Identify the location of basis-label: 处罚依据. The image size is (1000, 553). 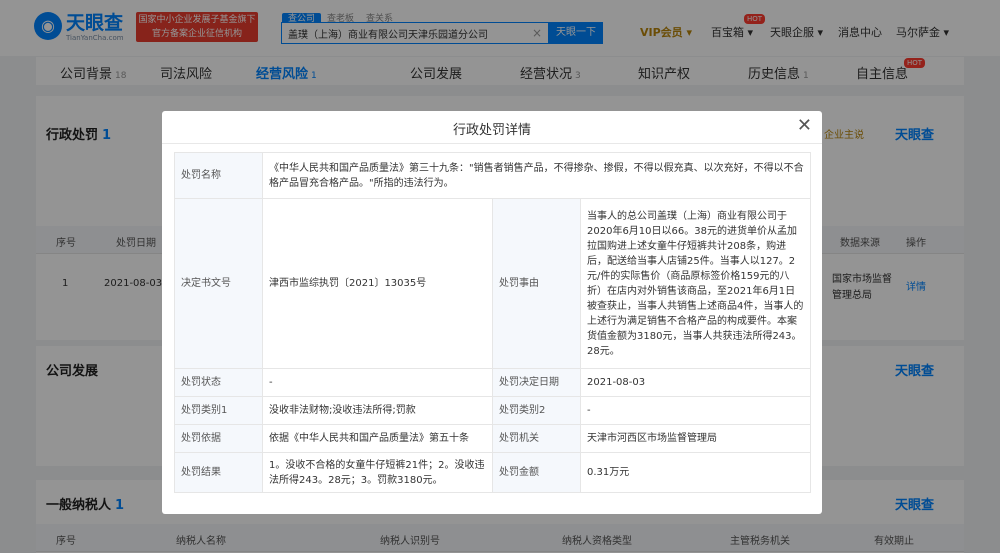
(218, 438).